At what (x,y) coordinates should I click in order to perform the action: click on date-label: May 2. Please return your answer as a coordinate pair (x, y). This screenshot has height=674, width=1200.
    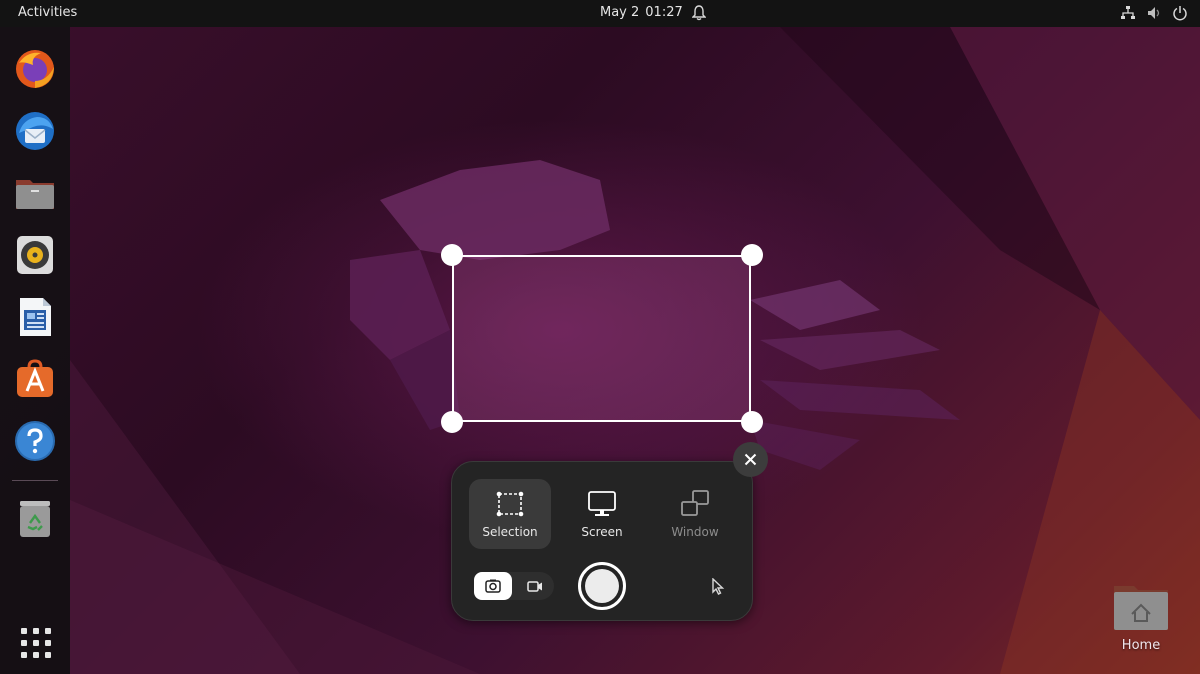
    Looking at the image, I should click on (620, 12).